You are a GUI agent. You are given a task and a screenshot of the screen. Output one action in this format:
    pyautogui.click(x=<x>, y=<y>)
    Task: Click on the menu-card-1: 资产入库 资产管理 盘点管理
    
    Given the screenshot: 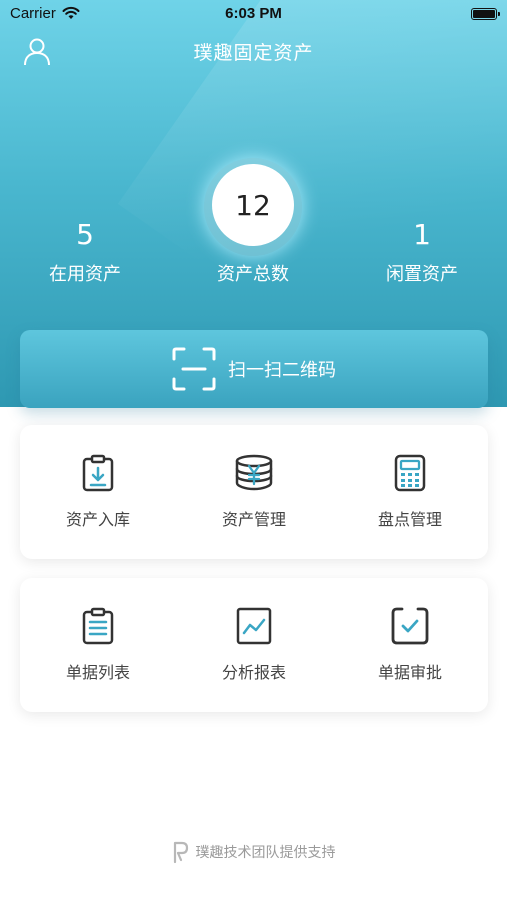 What is the action you would take?
    pyautogui.click(x=254, y=492)
    